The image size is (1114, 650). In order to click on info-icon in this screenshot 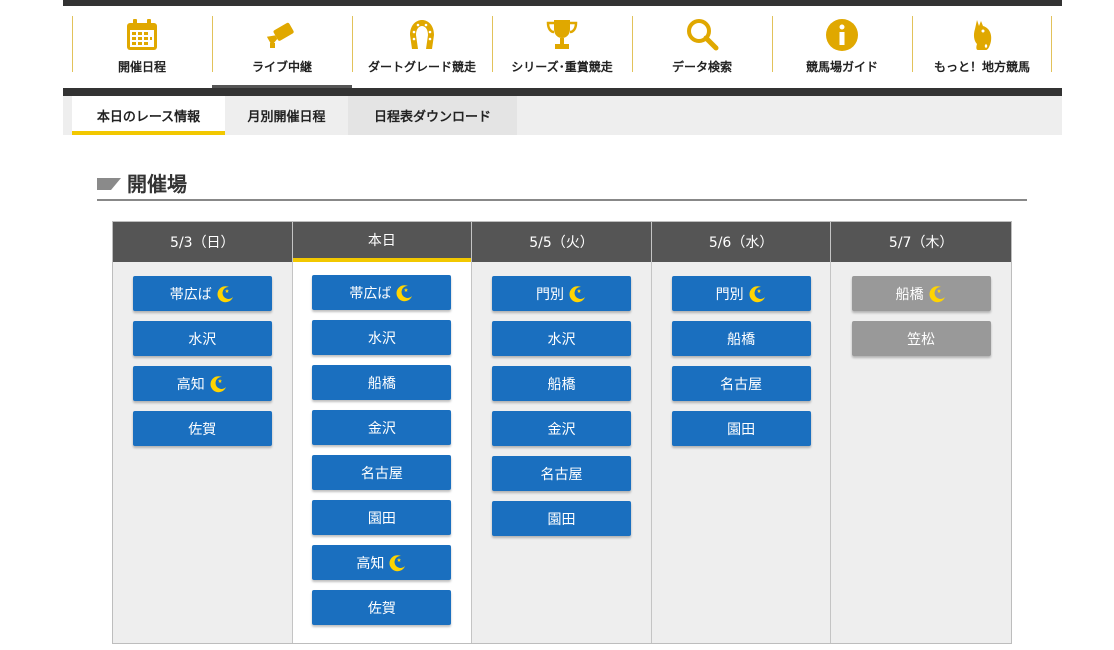, I will do `click(842, 35)`.